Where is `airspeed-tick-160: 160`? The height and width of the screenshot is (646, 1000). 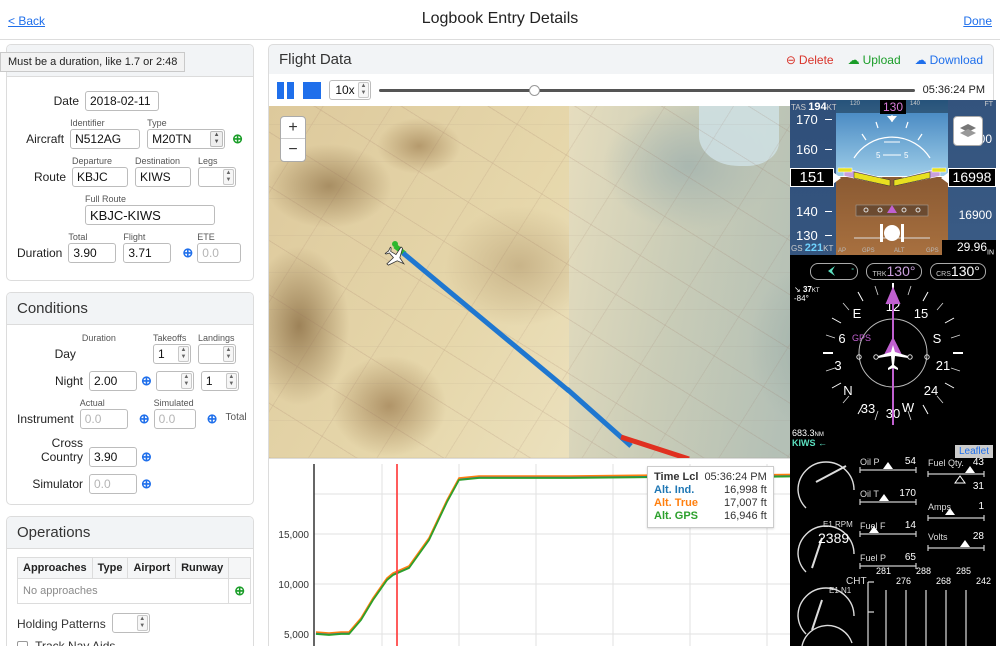 airspeed-tick-160: 160 is located at coordinates (807, 149).